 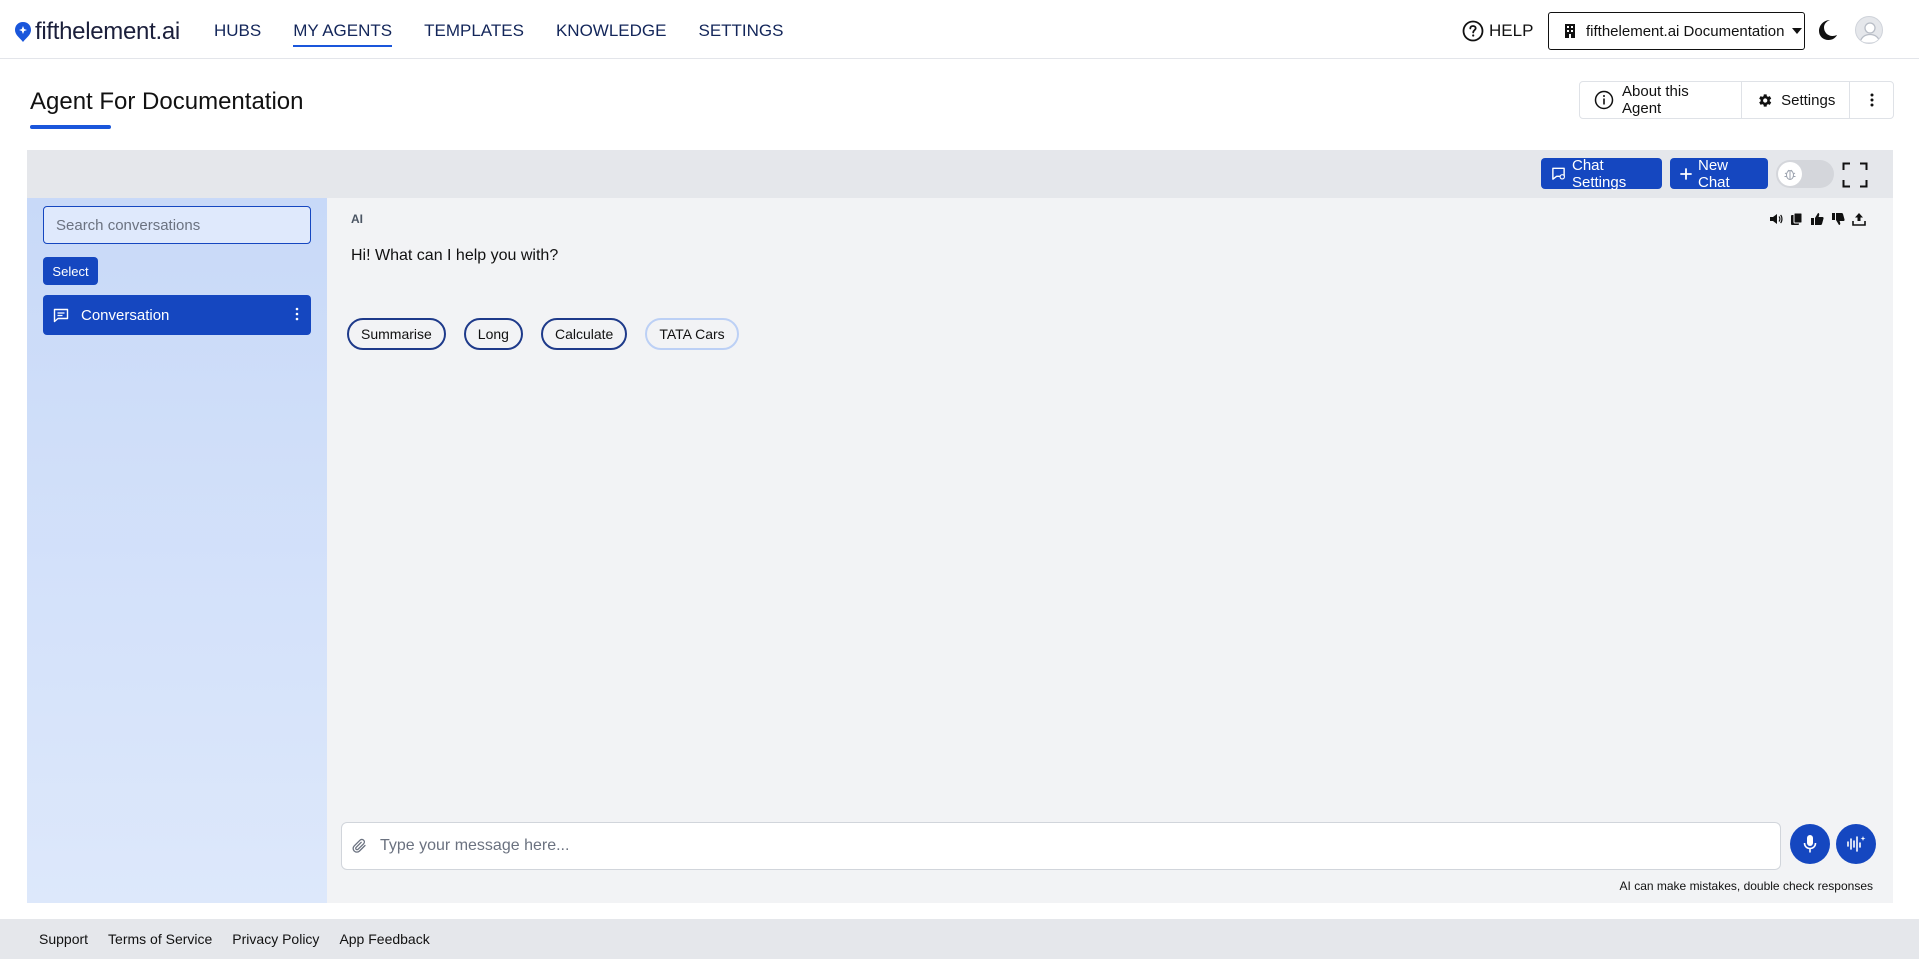 I want to click on footer-support-link: Support, so click(x=63, y=939).